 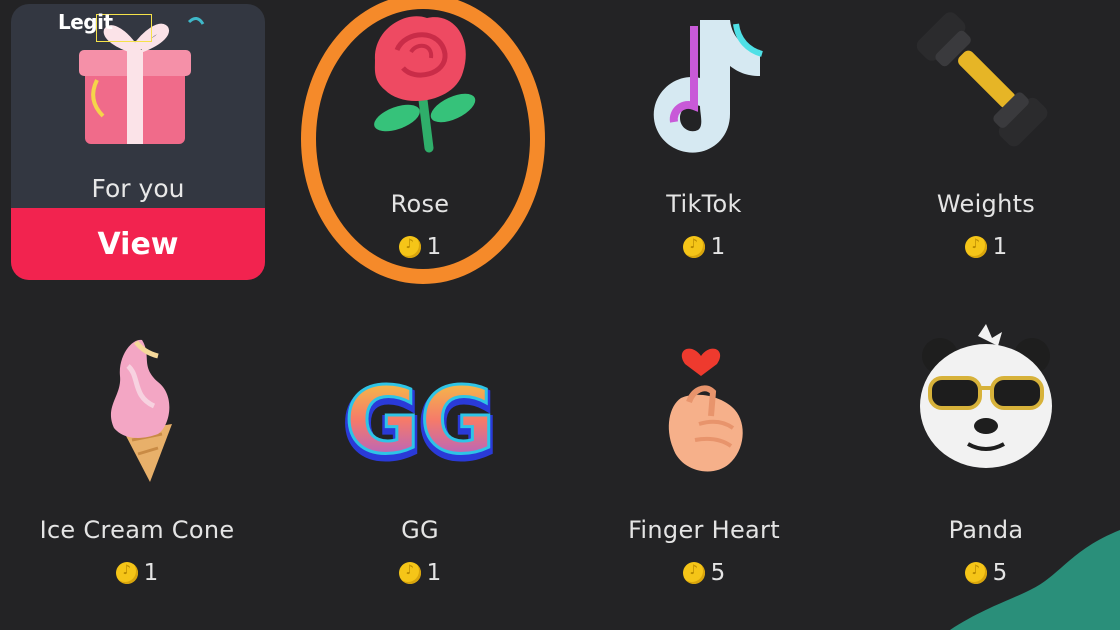 What do you see at coordinates (986, 396) in the screenshot?
I see `panda-icon` at bounding box center [986, 396].